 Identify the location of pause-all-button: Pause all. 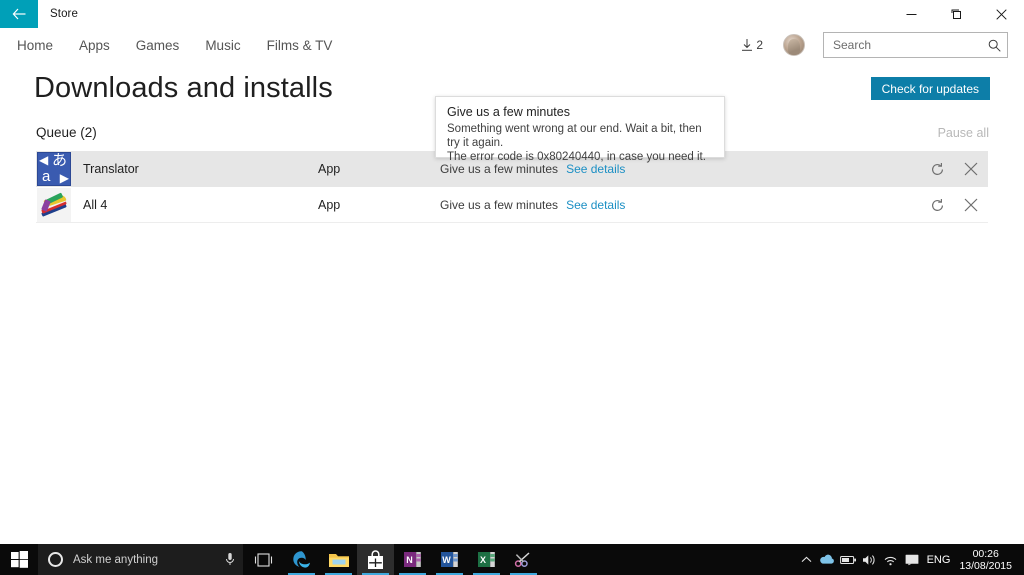
(963, 133).